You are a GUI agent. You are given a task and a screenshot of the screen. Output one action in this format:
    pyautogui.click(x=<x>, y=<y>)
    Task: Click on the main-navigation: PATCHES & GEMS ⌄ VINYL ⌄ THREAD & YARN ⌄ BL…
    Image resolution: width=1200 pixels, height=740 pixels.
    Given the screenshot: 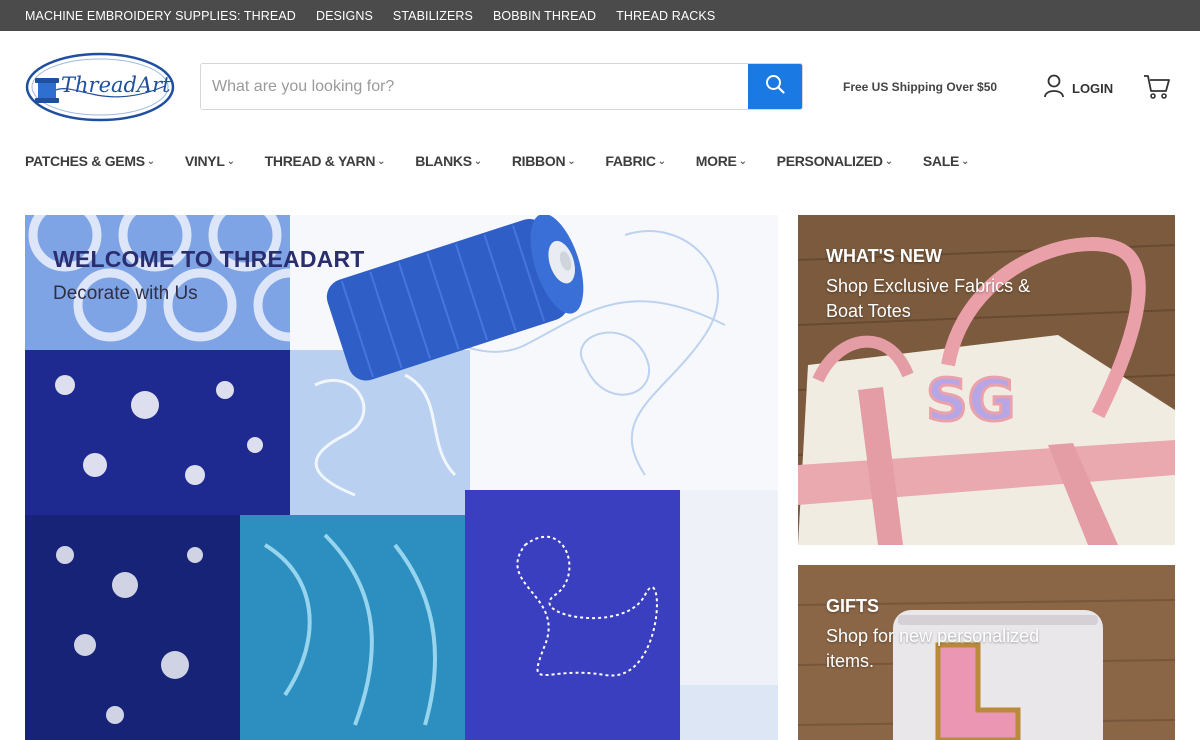 What is the action you would take?
    pyautogui.click(x=512, y=161)
    